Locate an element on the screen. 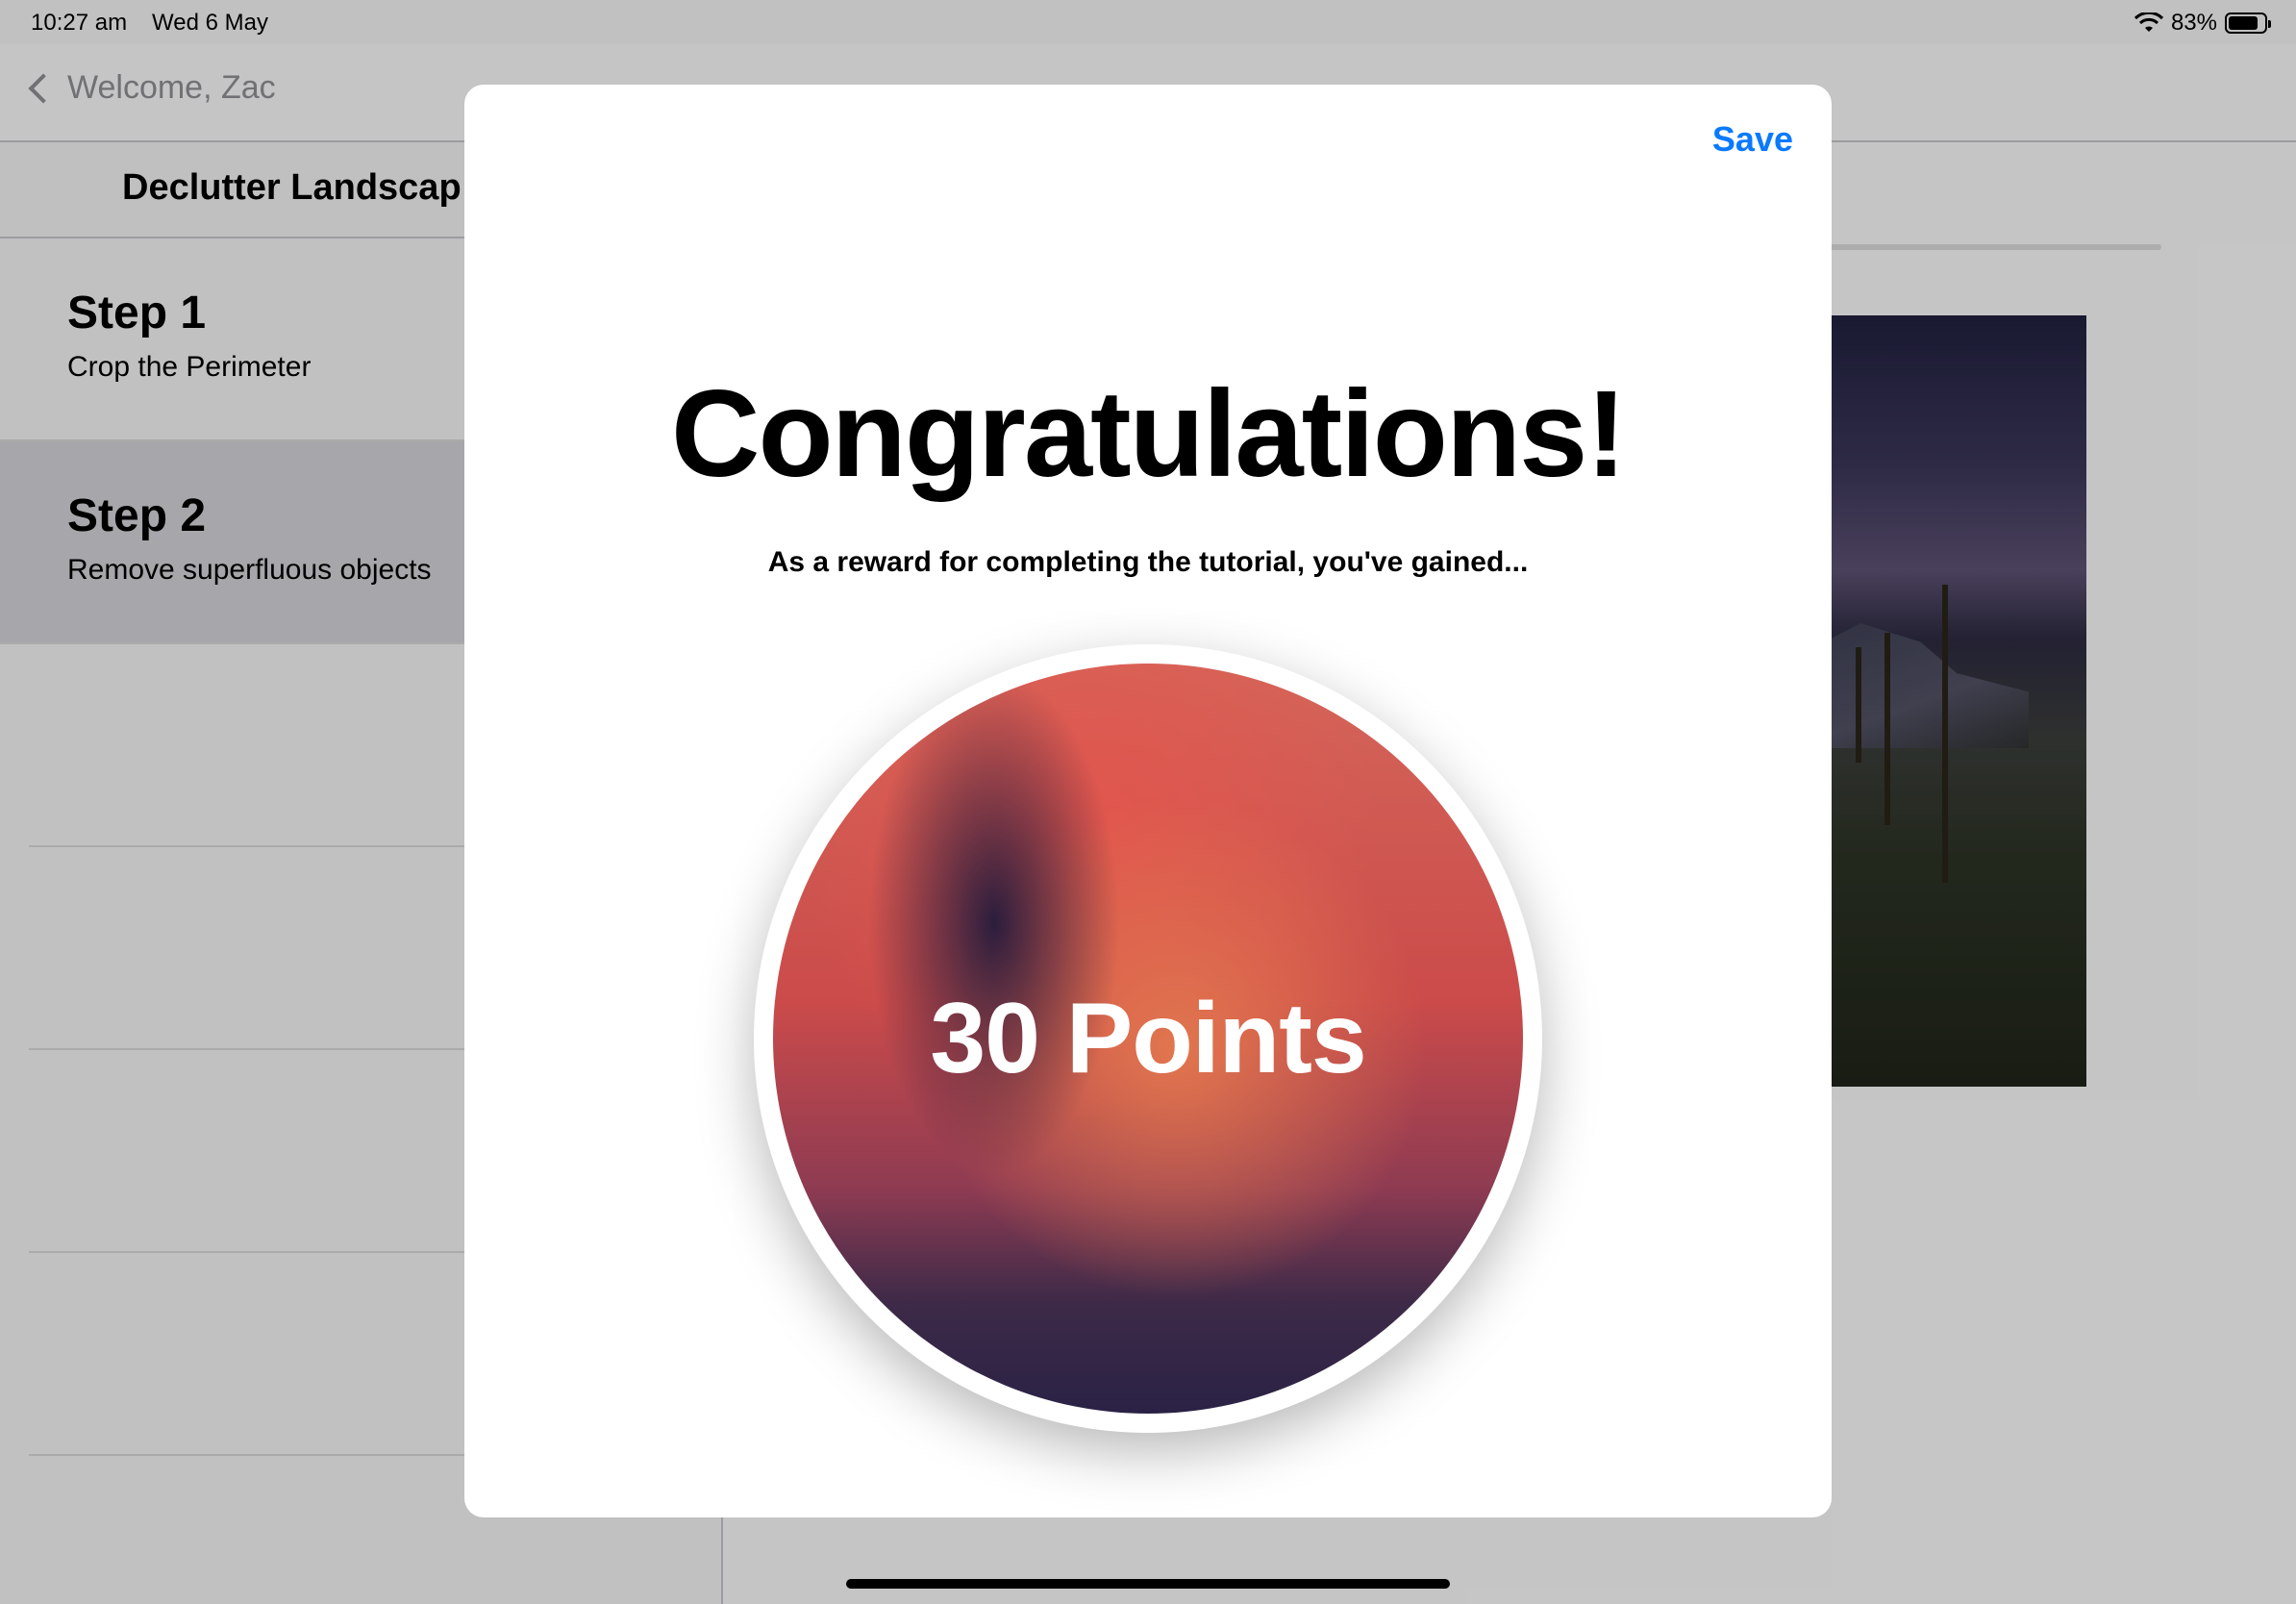 The width and height of the screenshot is (2296, 1604). modal-title: Congratulations! is located at coordinates (1149, 434).